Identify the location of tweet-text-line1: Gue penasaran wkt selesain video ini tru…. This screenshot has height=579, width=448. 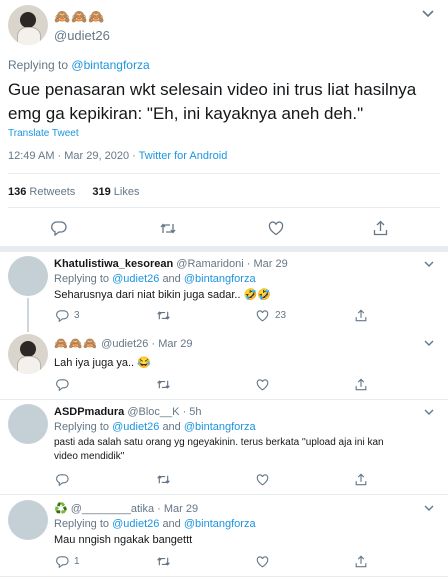
(212, 89).